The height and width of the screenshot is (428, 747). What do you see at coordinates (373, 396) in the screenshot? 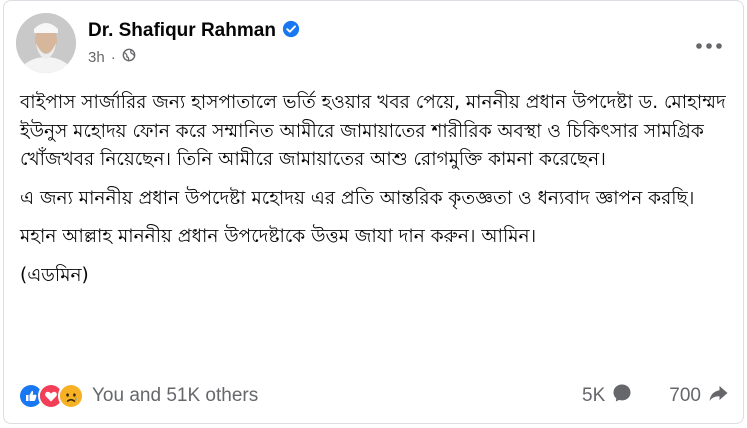
I see `post-footer: You and 51K others 5K 700` at bounding box center [373, 396].